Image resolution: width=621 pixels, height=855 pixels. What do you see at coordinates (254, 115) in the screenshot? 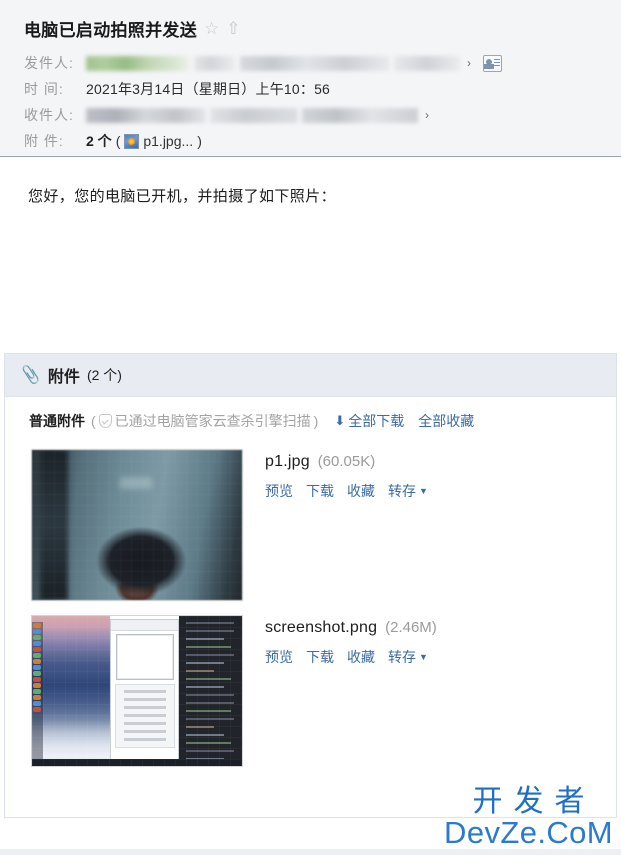
I see `redacted-recipient-two` at bounding box center [254, 115].